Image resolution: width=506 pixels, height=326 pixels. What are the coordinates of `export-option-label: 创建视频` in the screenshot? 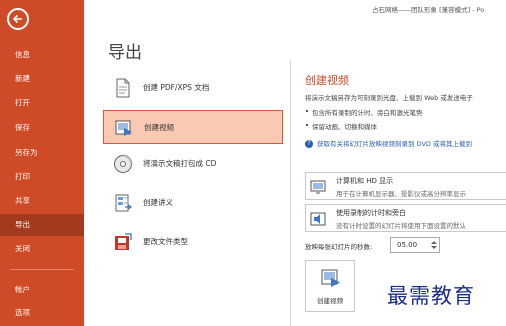 It's located at (159, 127).